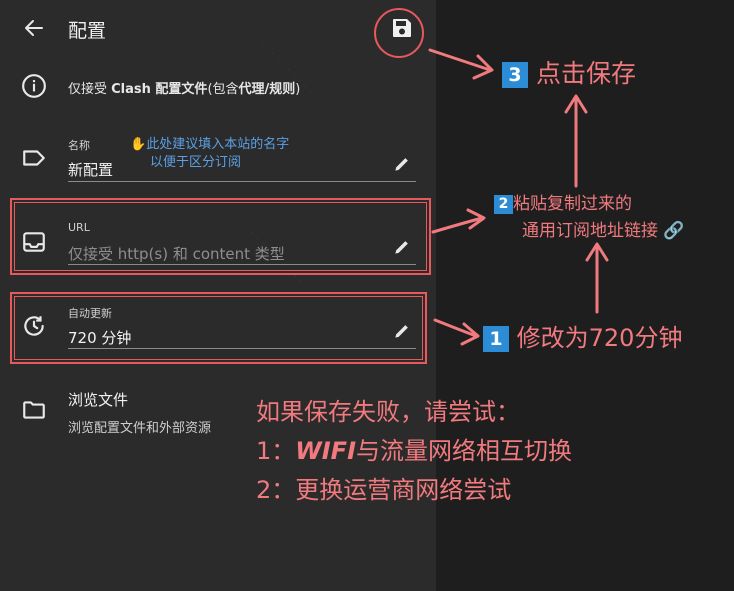 This screenshot has width=734, height=591. Describe the element at coordinates (98, 399) in the screenshot. I see `browse-files-title: 浏览文件` at that location.